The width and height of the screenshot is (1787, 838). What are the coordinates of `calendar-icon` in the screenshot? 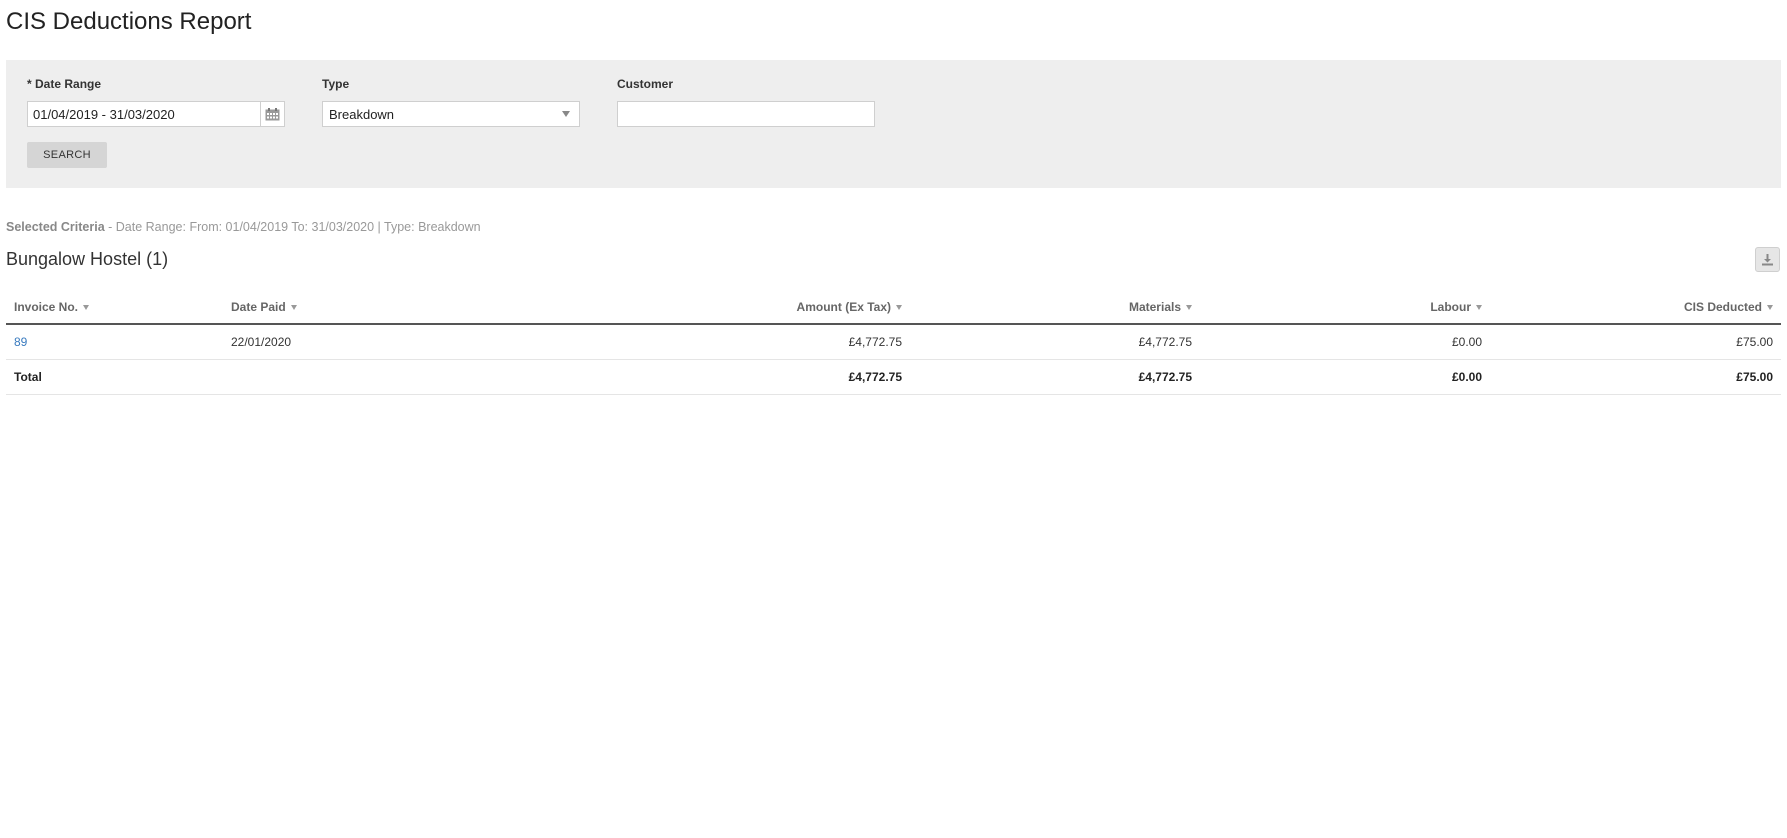 It's located at (272, 113).